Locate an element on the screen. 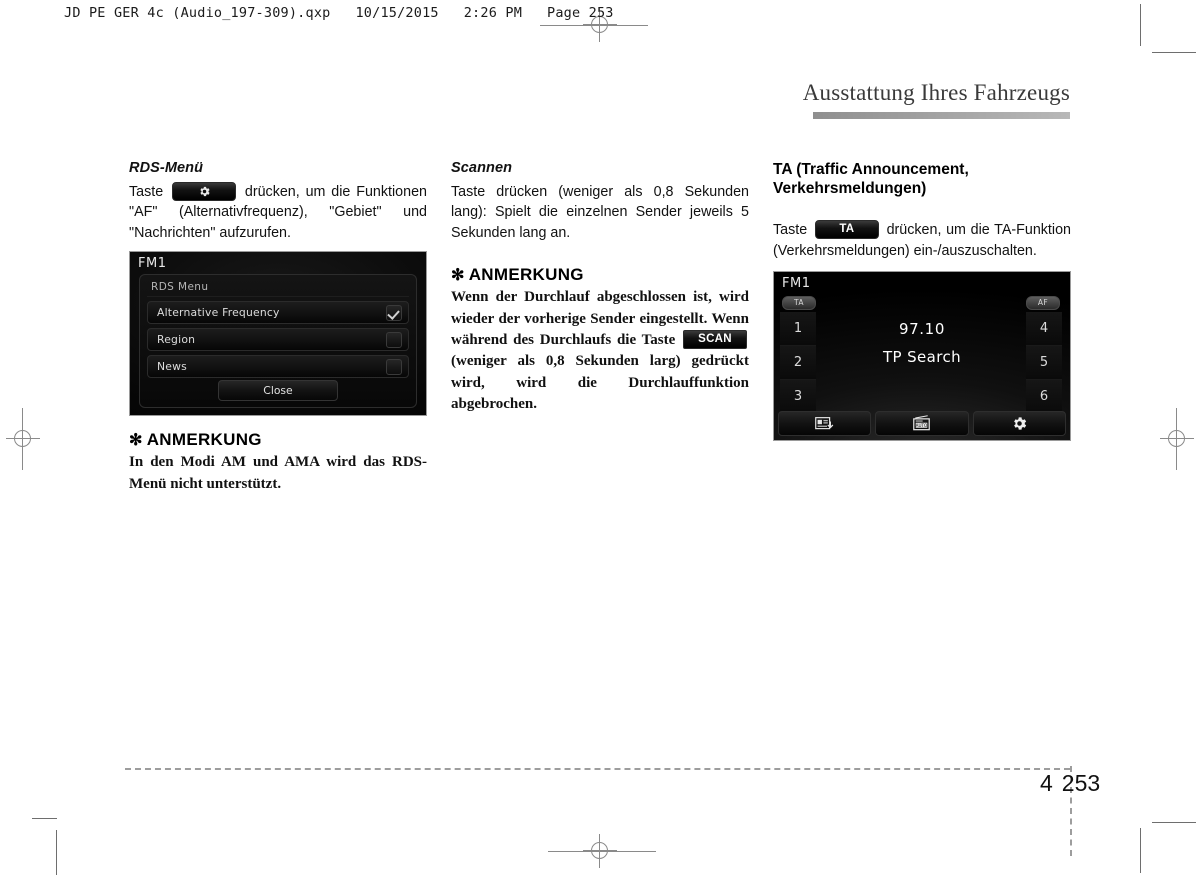 Image resolution: width=1200 pixels, height=875 pixels. preset-column-right: 4 5 6 is located at coordinates (1044, 363).